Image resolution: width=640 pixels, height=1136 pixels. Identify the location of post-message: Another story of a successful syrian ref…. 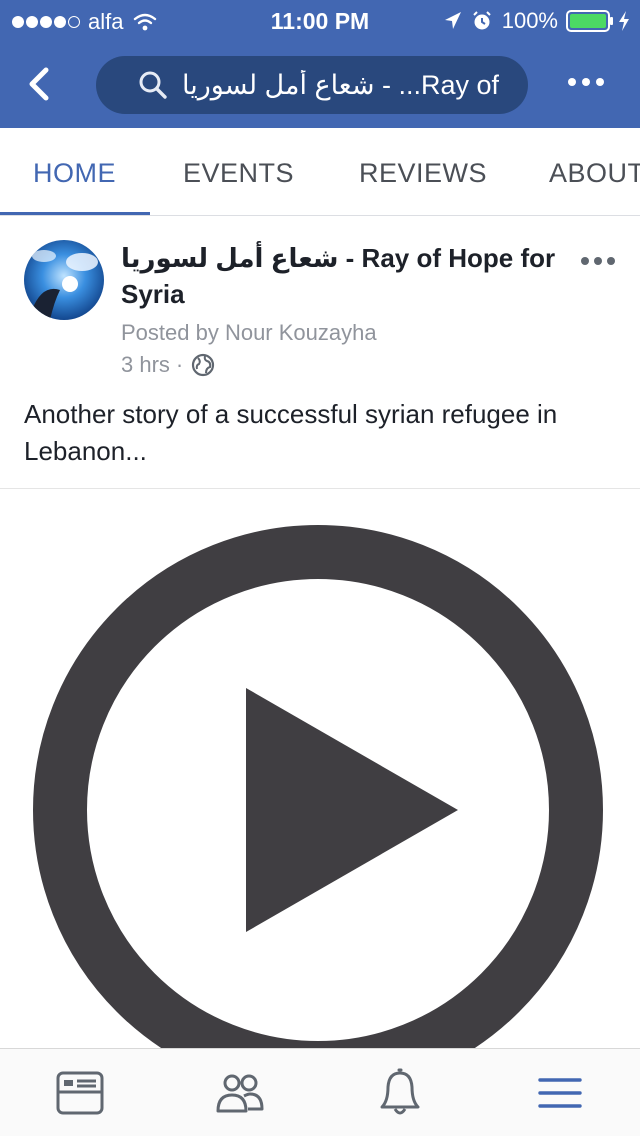
(291, 432).